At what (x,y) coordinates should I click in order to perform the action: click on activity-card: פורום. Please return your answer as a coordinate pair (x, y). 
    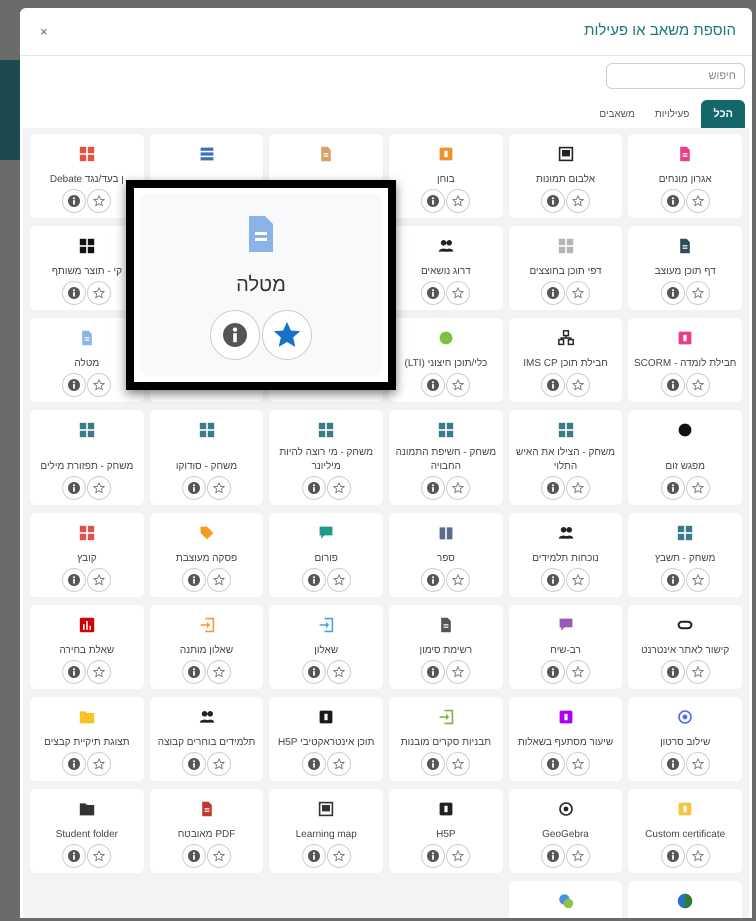
    Looking at the image, I should click on (326, 555).